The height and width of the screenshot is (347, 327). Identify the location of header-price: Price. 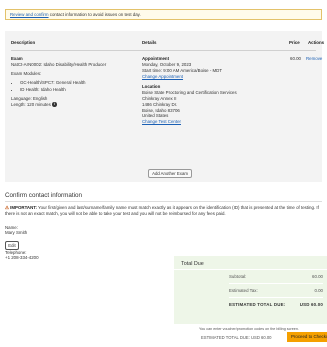
(294, 42).